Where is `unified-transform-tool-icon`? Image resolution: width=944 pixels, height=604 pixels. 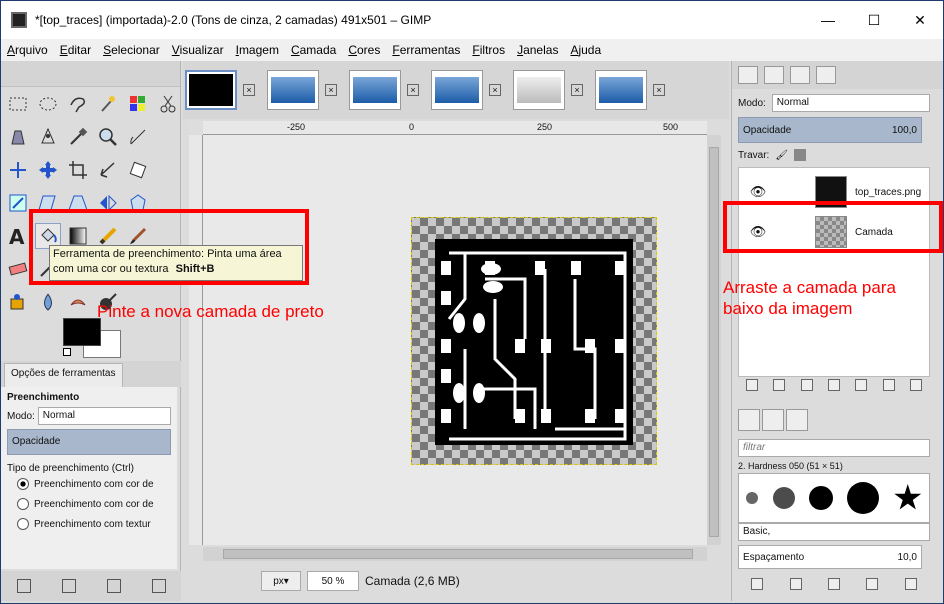 unified-transform-tool-icon is located at coordinates (108, 170).